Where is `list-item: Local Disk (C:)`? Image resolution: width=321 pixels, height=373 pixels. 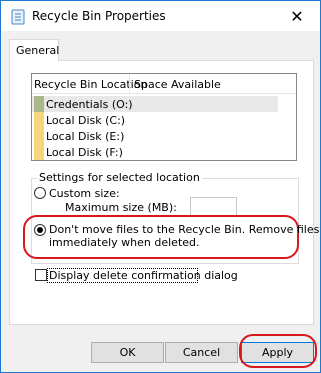
list-item: Local Disk (C:) is located at coordinates (155, 120).